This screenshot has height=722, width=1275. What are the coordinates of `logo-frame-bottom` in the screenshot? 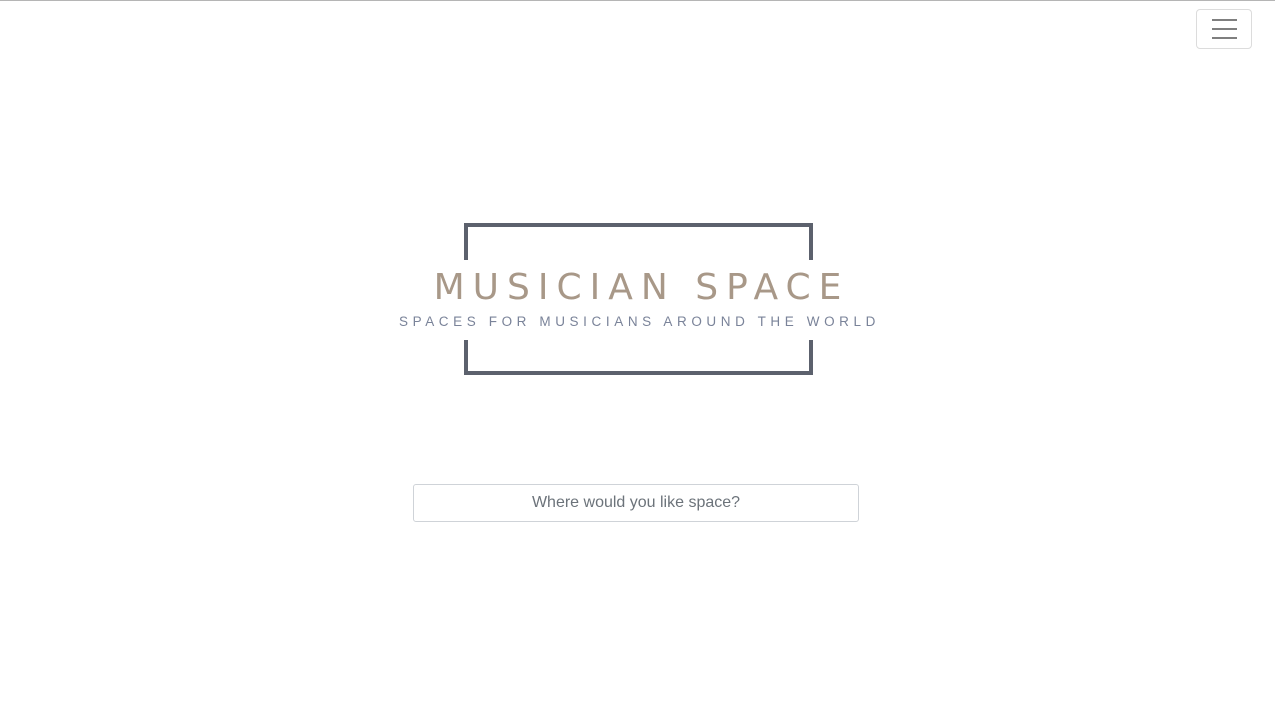 It's located at (638, 357).